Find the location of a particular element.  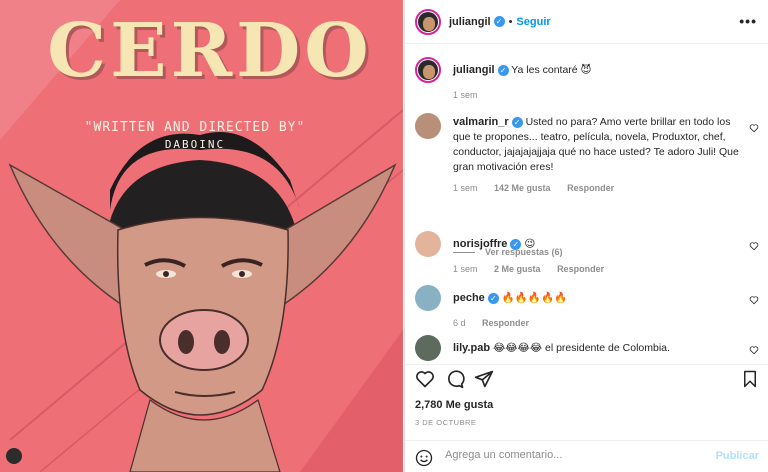

comment-likes: 142 Me gusta is located at coordinates (522, 188).